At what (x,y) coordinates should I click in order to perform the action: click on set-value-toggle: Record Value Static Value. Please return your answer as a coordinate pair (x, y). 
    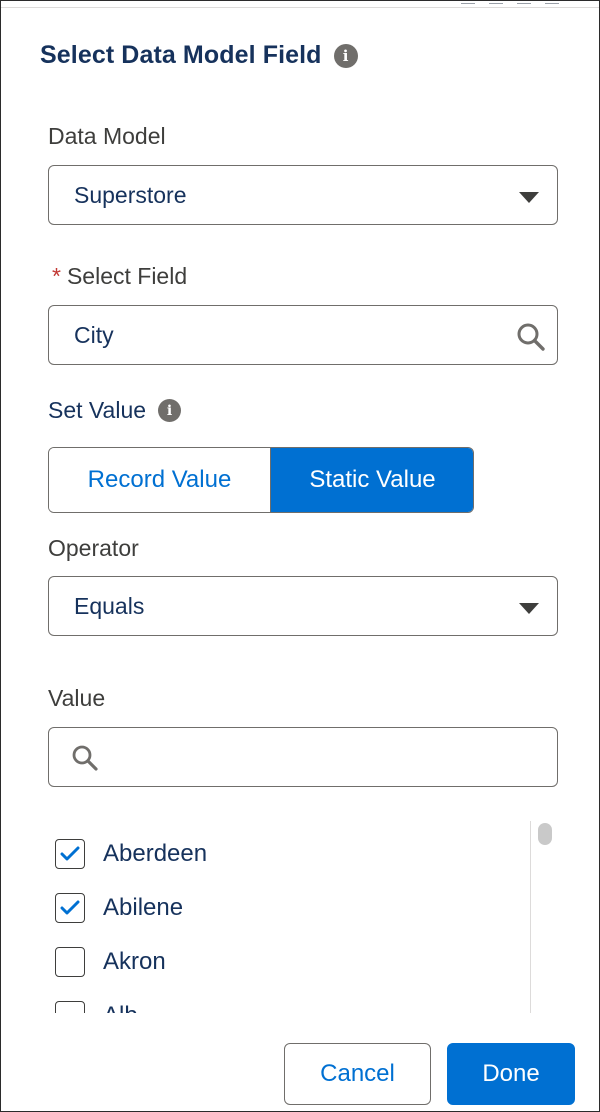
    Looking at the image, I should click on (261, 480).